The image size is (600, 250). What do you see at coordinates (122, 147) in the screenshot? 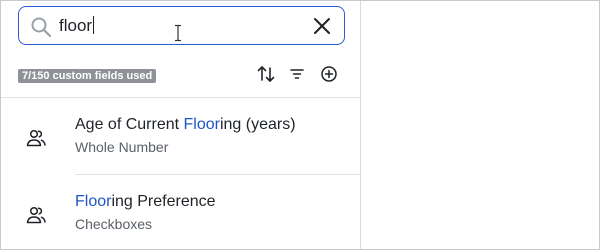
I see `field-type: Whole Number` at bounding box center [122, 147].